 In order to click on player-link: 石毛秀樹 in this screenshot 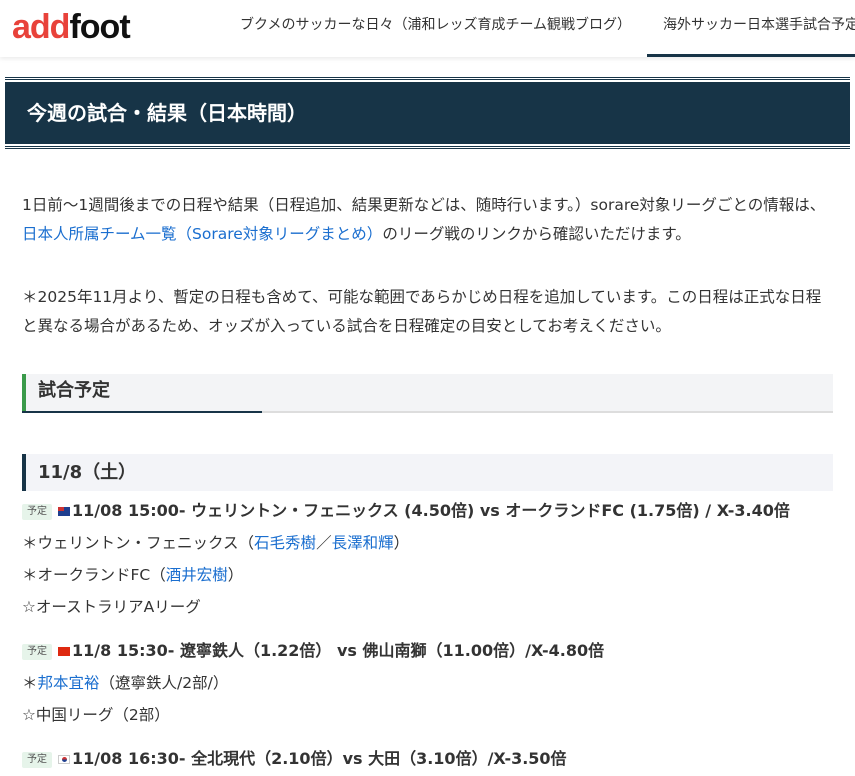, I will do `click(285, 543)`.